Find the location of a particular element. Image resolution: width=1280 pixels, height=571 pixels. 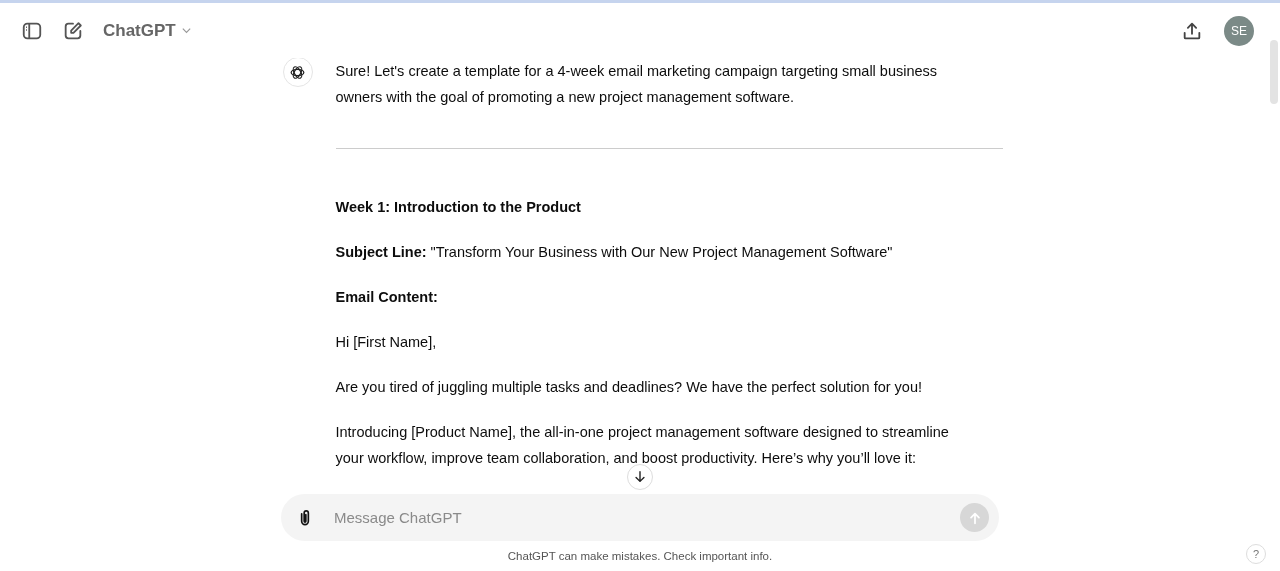

new-chat-icon is located at coordinates (73, 30).